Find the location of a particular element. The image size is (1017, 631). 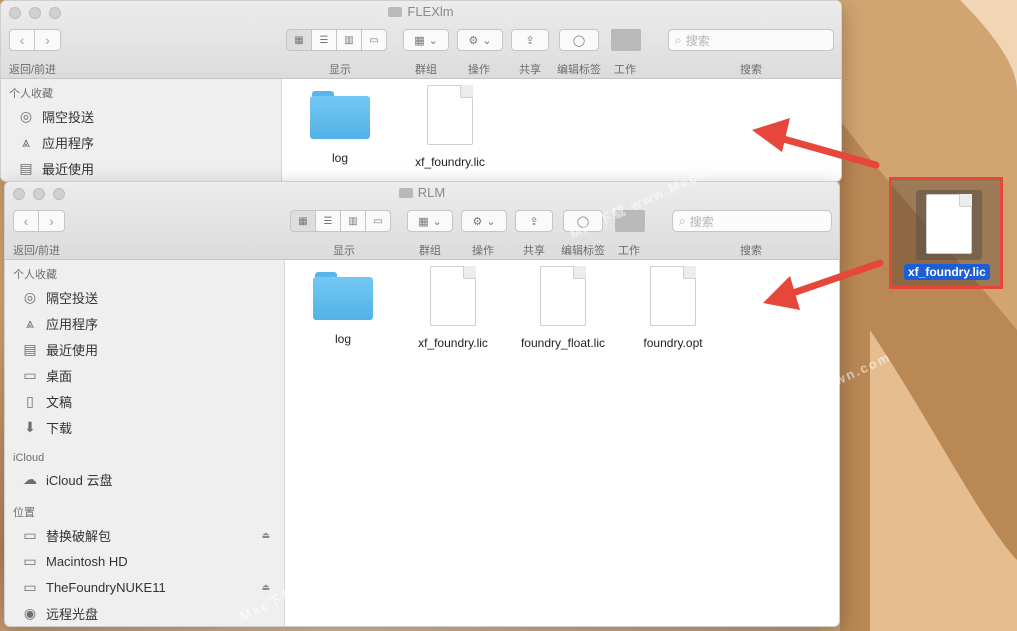

arrow-to-rlm is located at coordinates (823, 284).